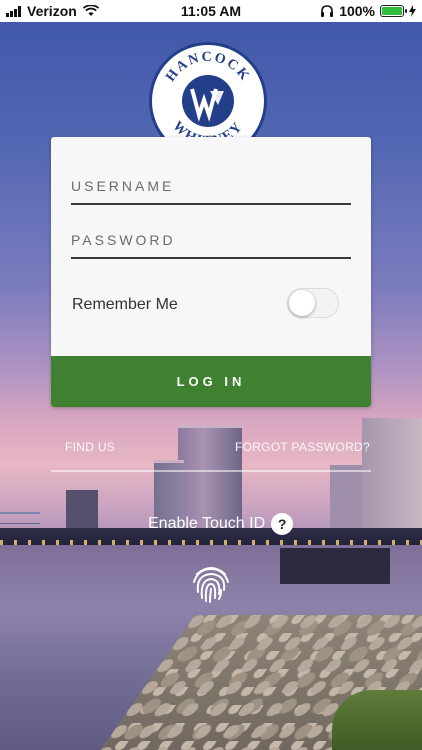 The image size is (422, 750). I want to click on status-right: 100%, so click(368, 11).